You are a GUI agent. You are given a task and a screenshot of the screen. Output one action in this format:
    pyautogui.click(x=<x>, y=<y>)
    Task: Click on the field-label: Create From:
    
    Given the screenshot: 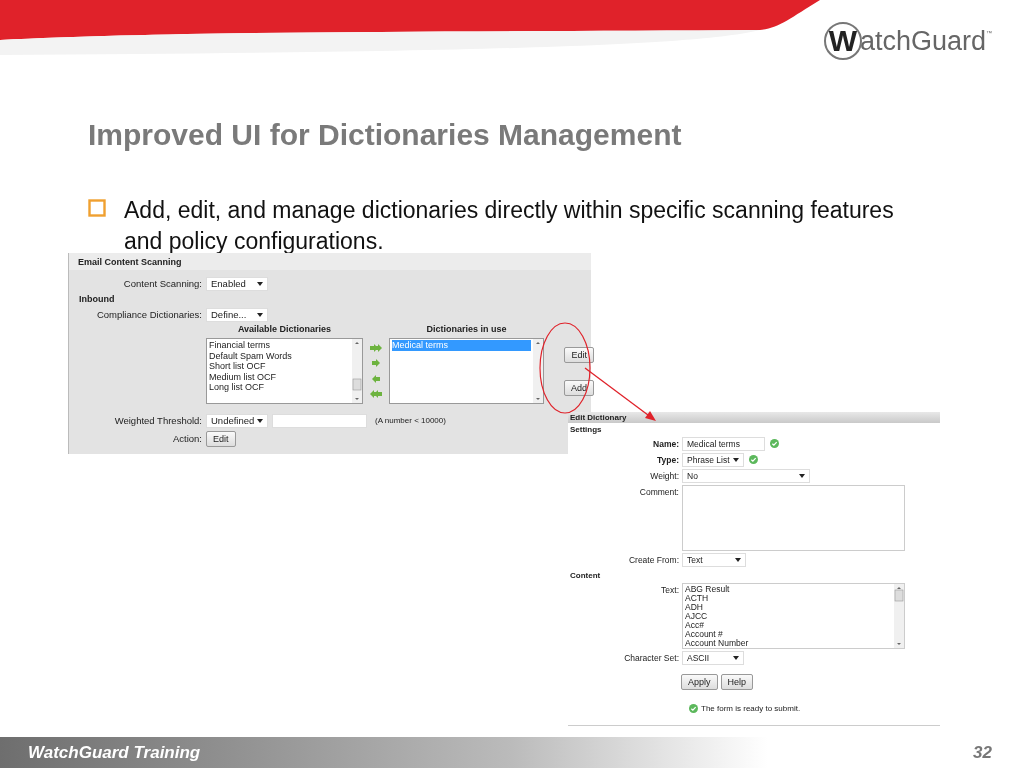 What is the action you would take?
    pyautogui.click(x=653, y=560)
    